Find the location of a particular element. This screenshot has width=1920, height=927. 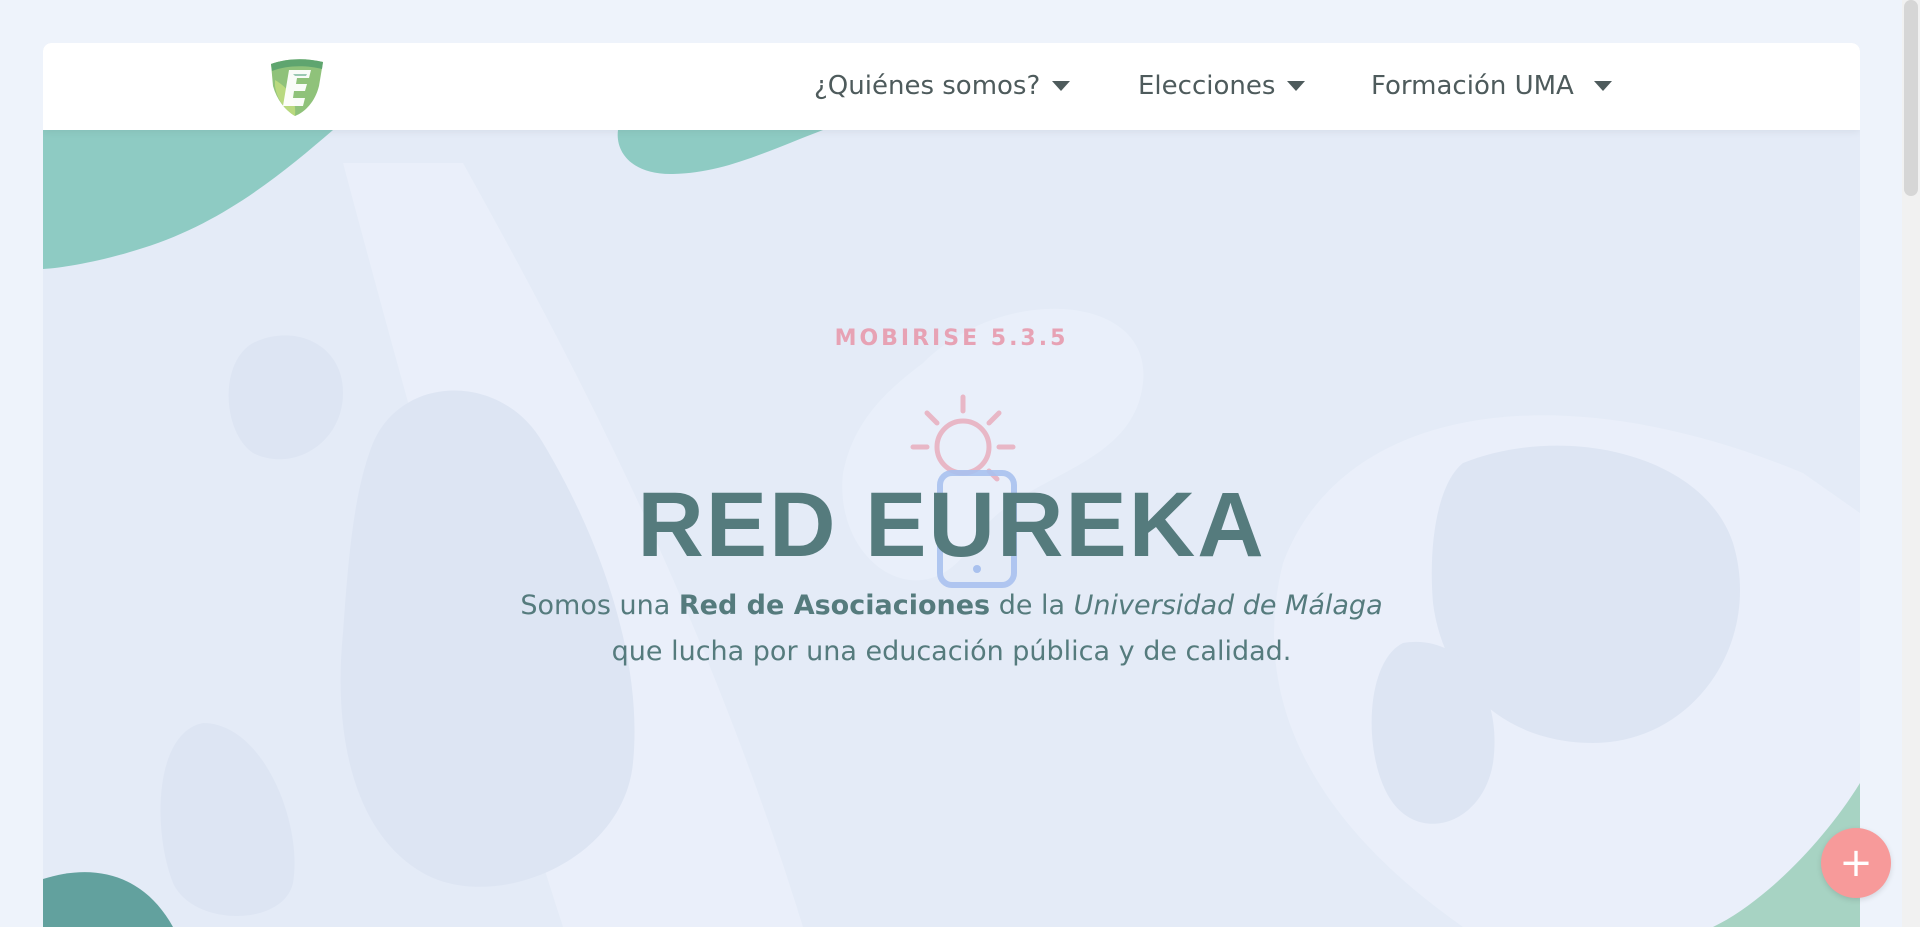

subtitle-italic: Universidad de Málaga is located at coordinates (1228, 605).